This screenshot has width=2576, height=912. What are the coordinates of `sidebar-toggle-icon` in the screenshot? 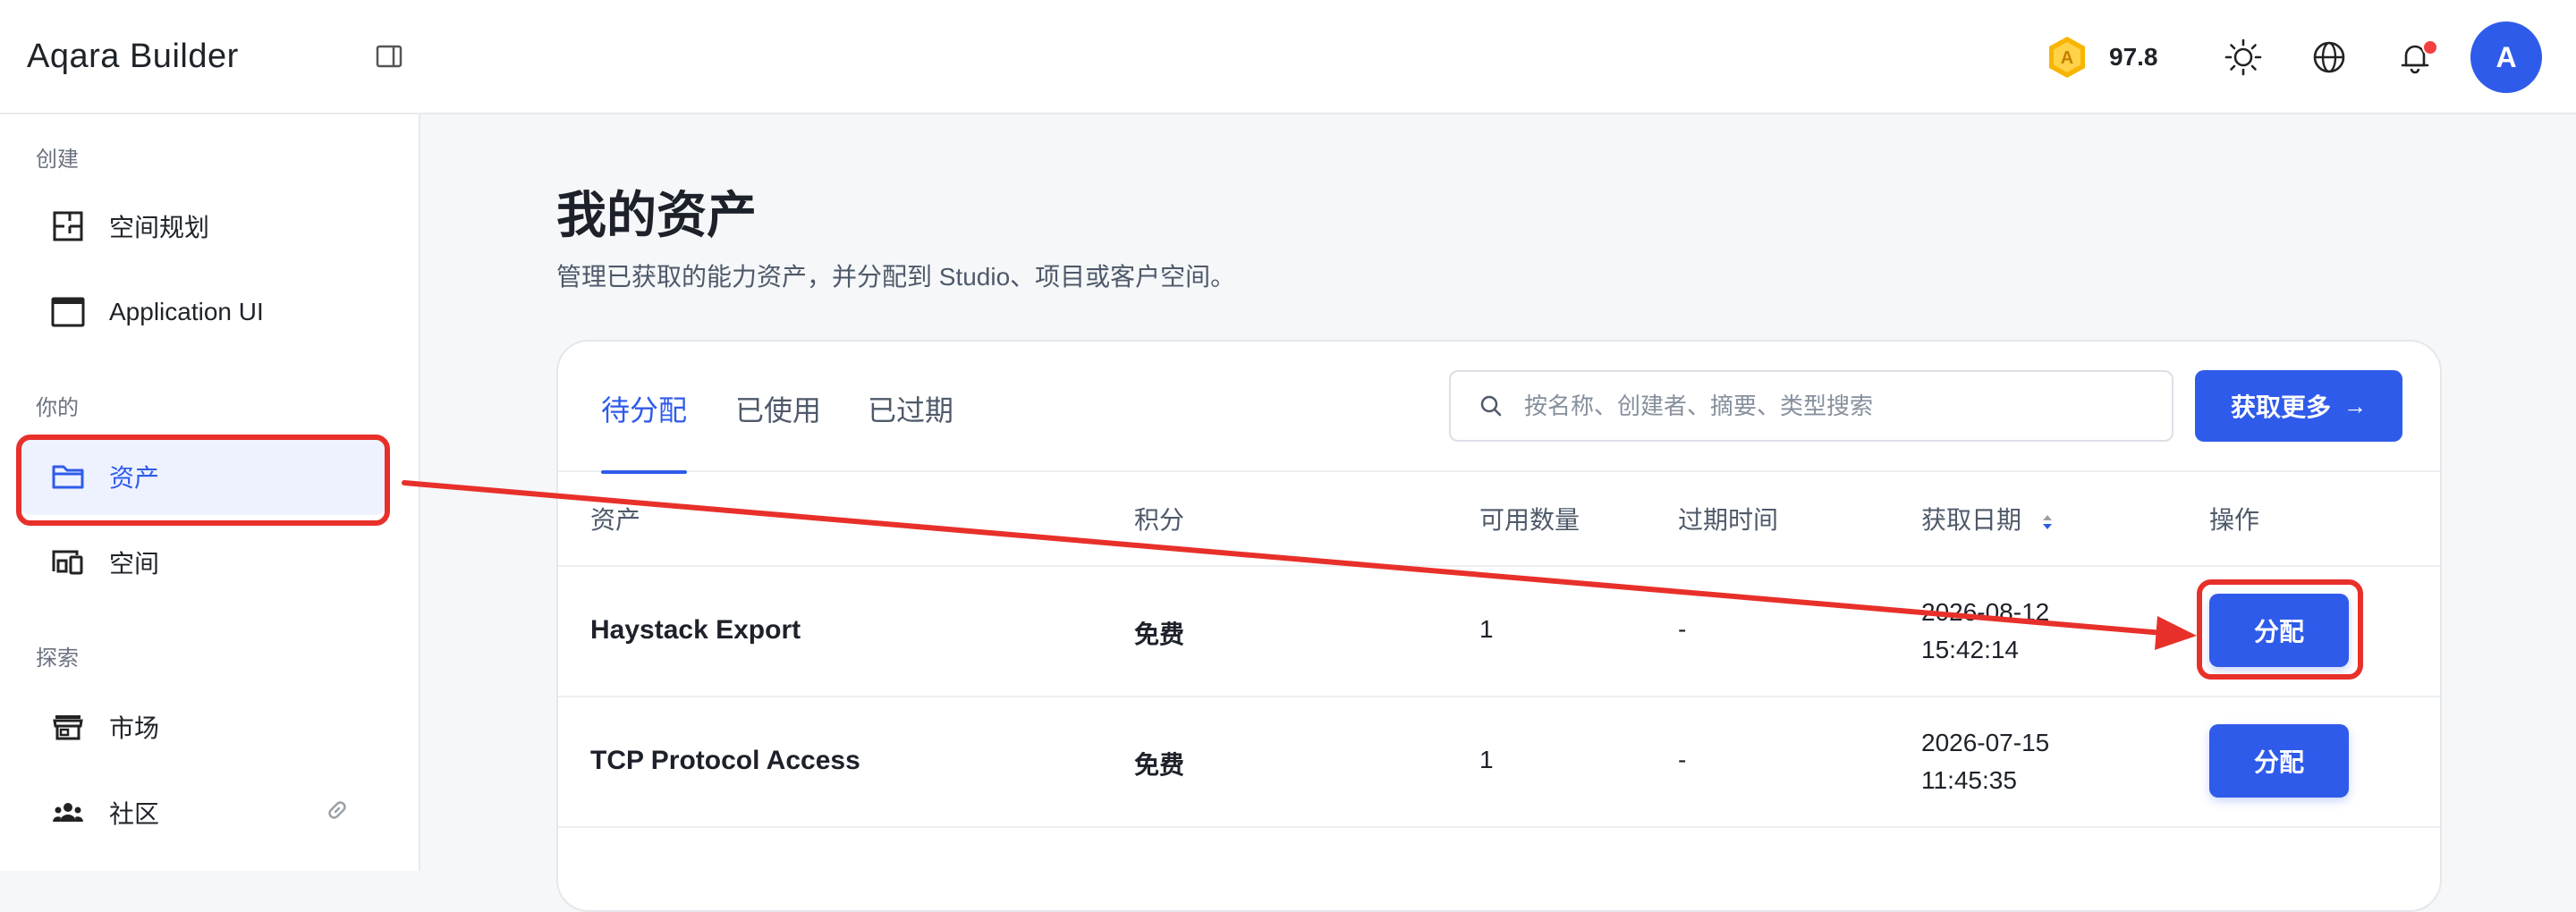 It's located at (389, 57).